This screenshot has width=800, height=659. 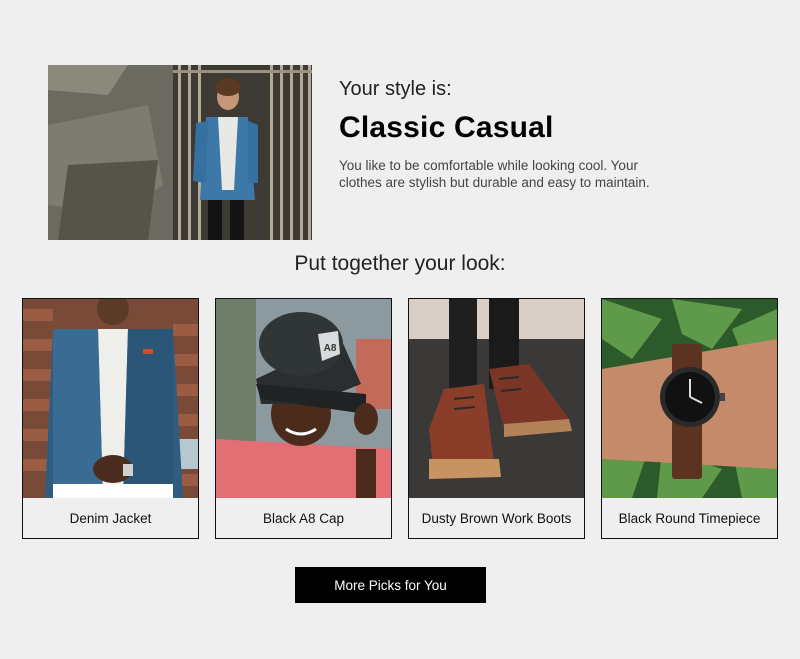 What do you see at coordinates (496, 398) in the screenshot?
I see `work-boots-photo` at bounding box center [496, 398].